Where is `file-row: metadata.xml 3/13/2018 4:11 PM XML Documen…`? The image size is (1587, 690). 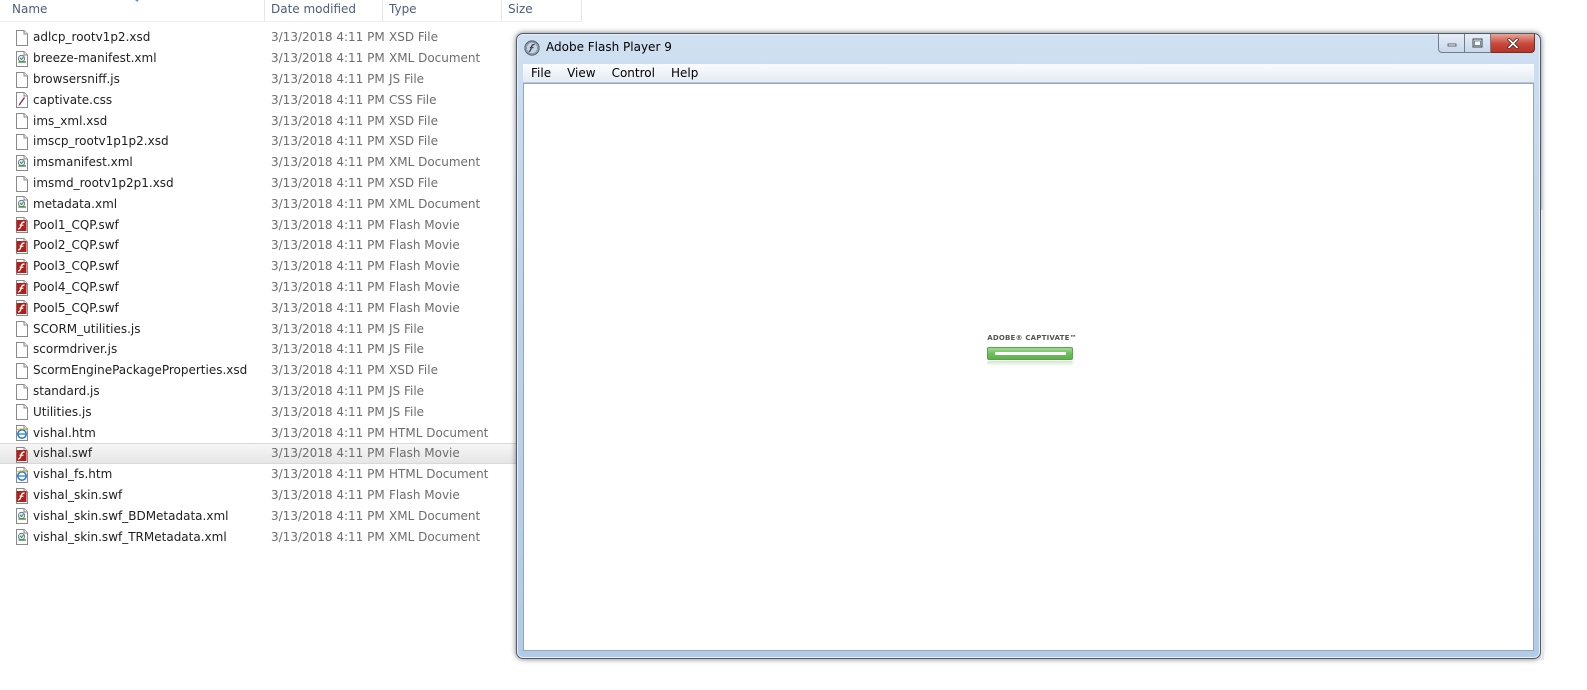
file-row: metadata.xml 3/13/2018 4:11 PM XML Documen… is located at coordinates (291, 203).